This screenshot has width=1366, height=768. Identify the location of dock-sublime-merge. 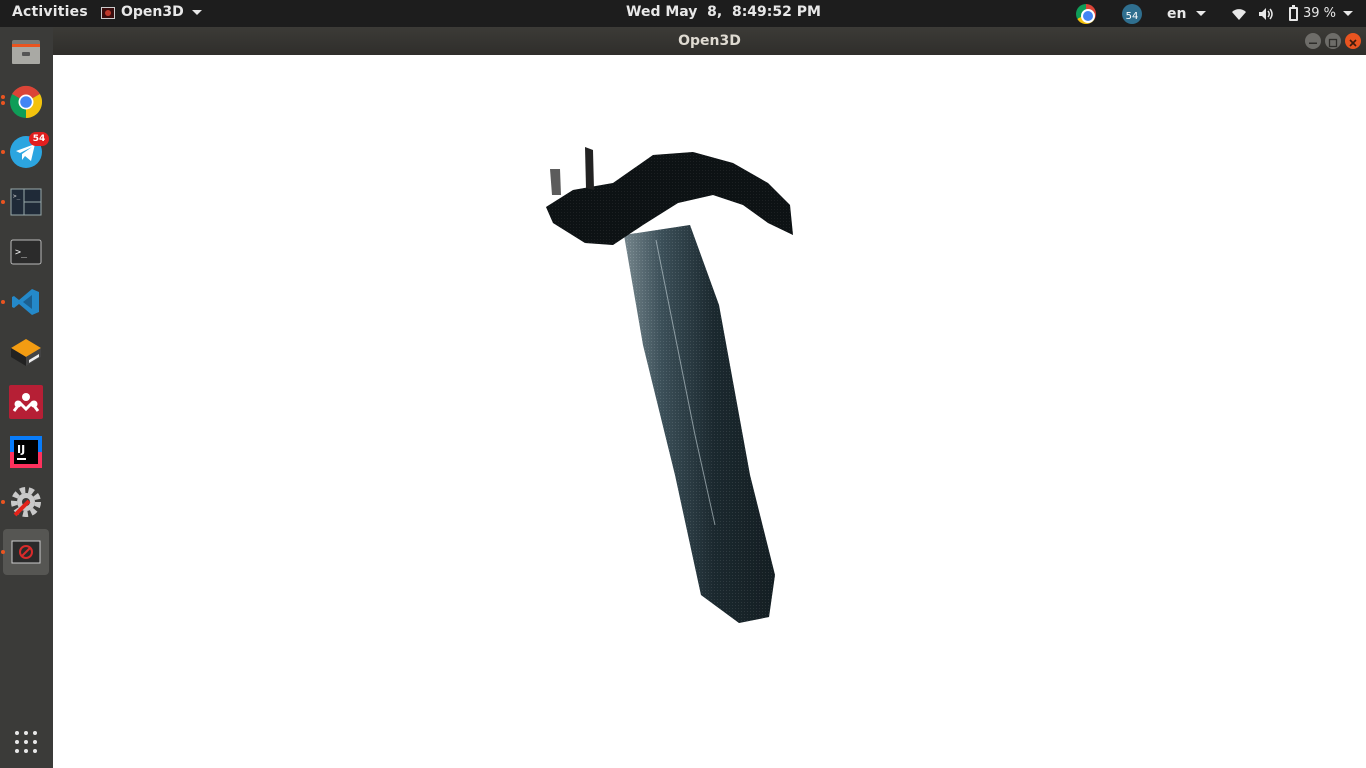
(26, 352).